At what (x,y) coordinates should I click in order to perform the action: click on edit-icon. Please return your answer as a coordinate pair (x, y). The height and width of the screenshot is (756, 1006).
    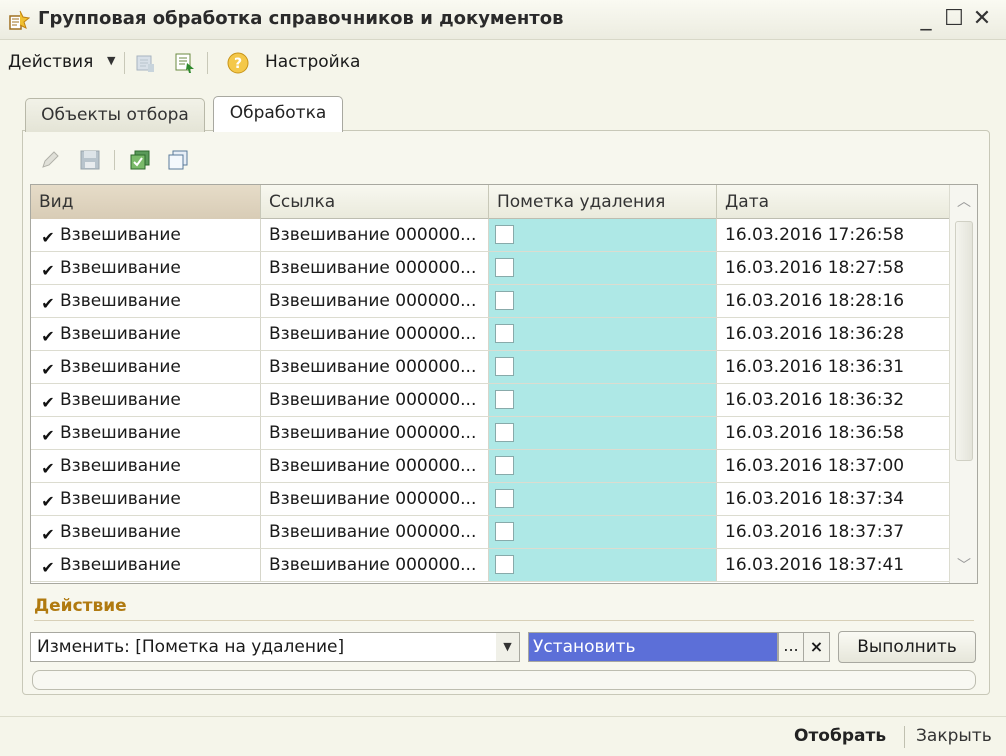
    Looking at the image, I should click on (50, 160).